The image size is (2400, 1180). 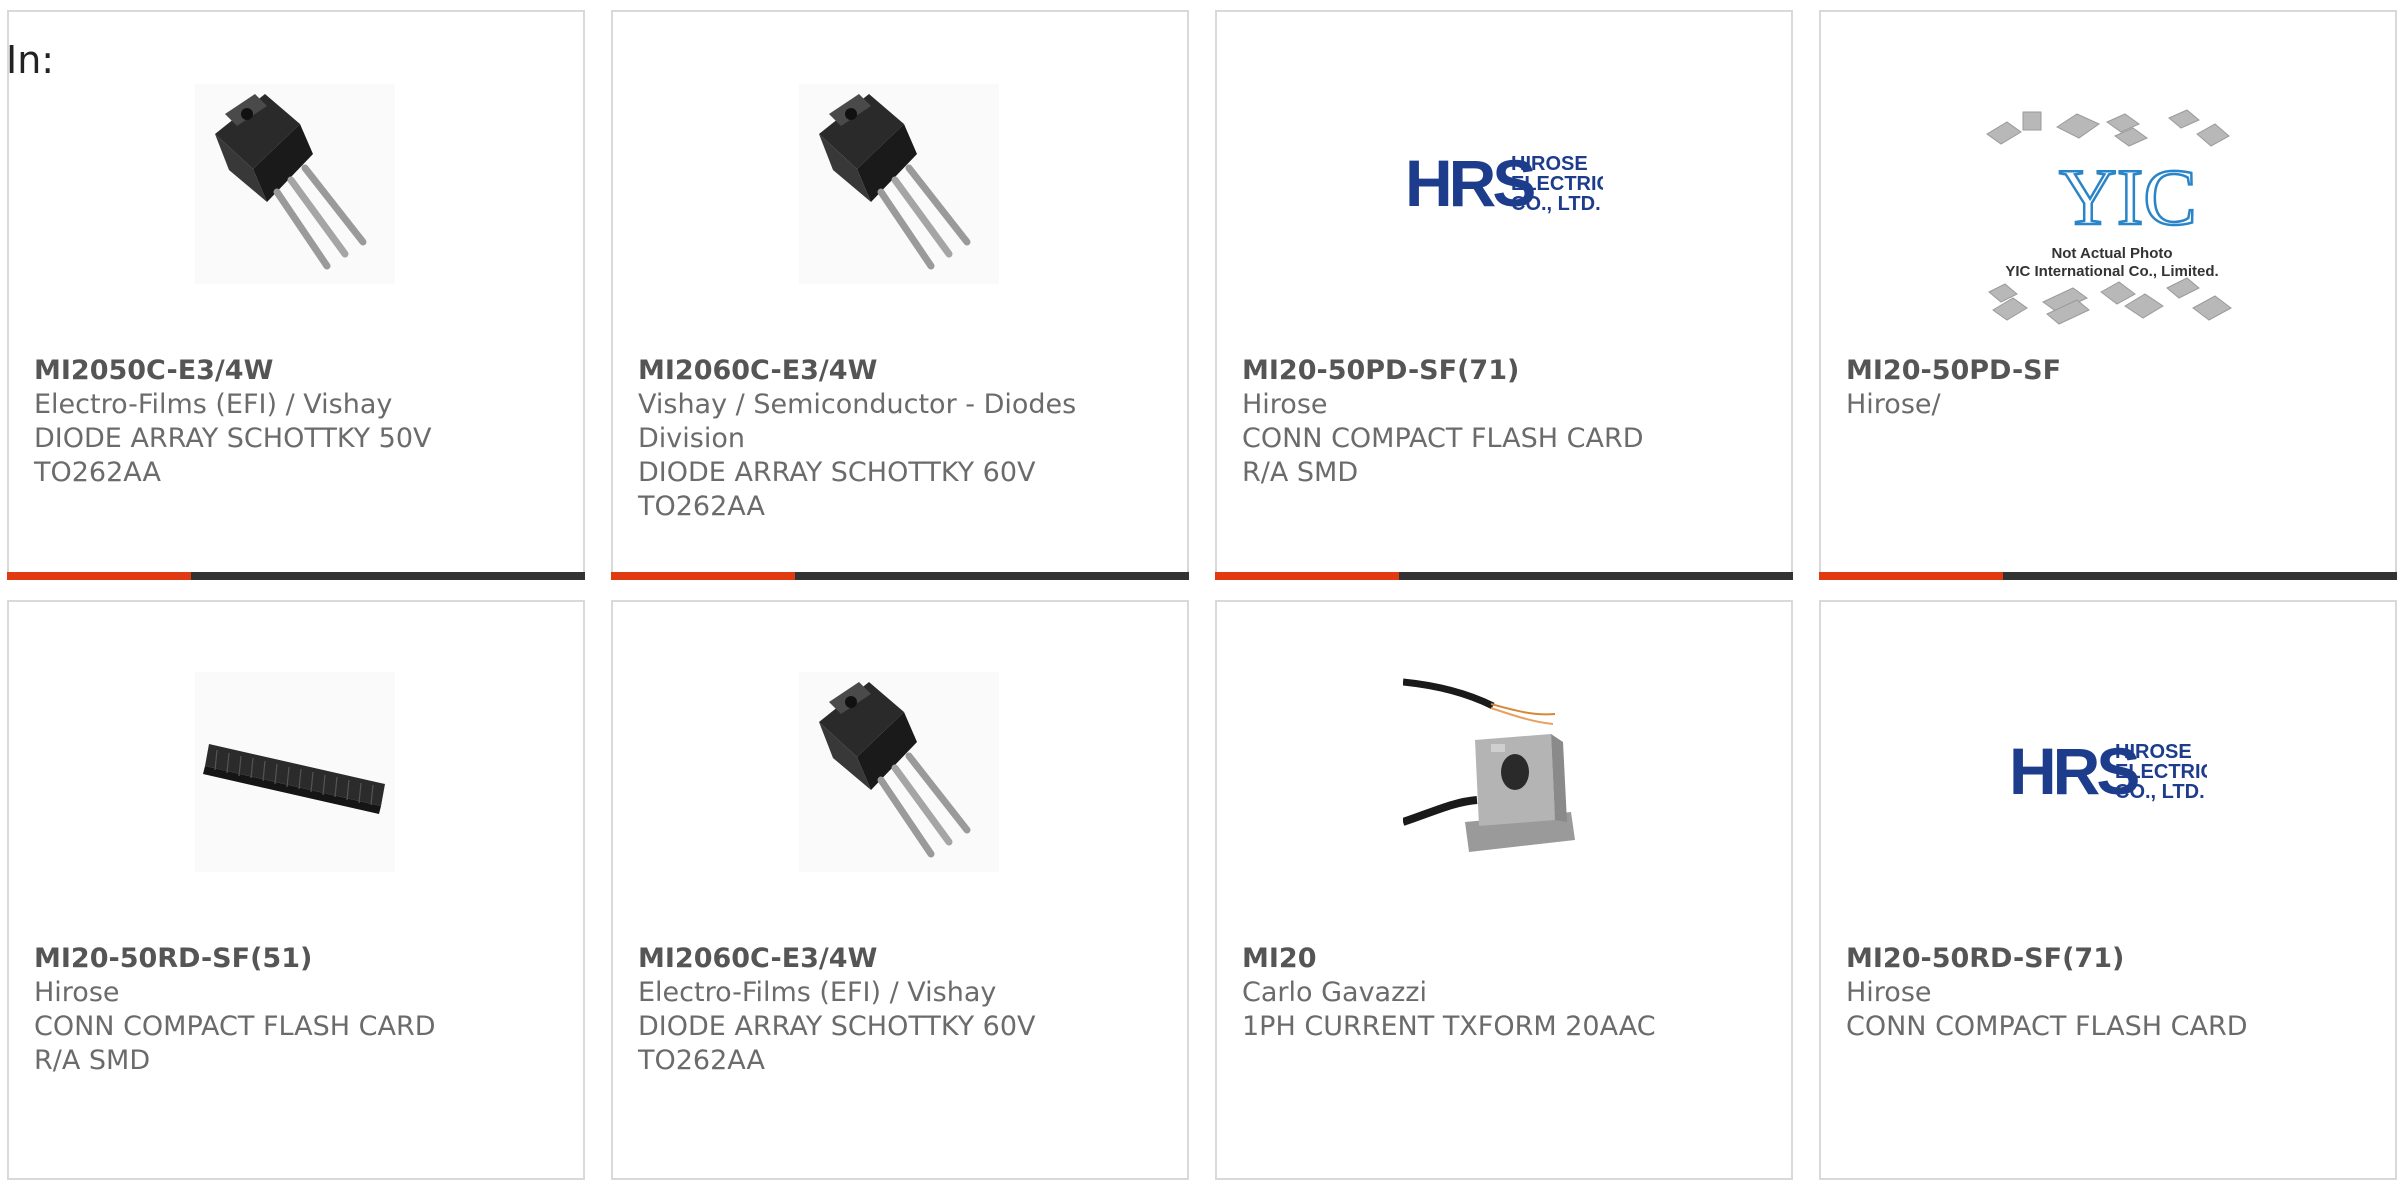 What do you see at coordinates (2110, 371) in the screenshot?
I see `part-number: MI20-50PD-SF` at bounding box center [2110, 371].